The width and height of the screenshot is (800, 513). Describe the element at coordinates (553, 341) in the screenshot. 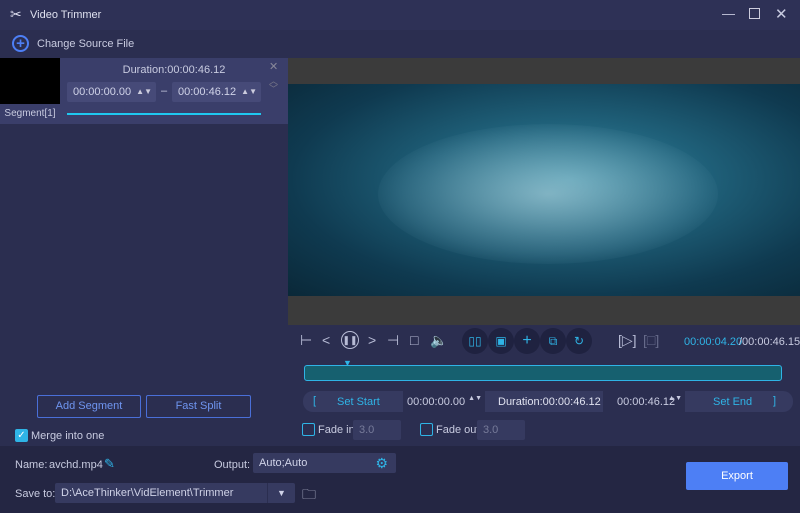

I see `copy-icon: ⧉` at that location.